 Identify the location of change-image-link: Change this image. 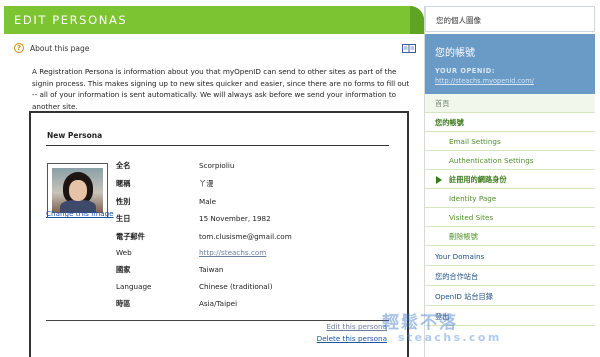
(80, 213).